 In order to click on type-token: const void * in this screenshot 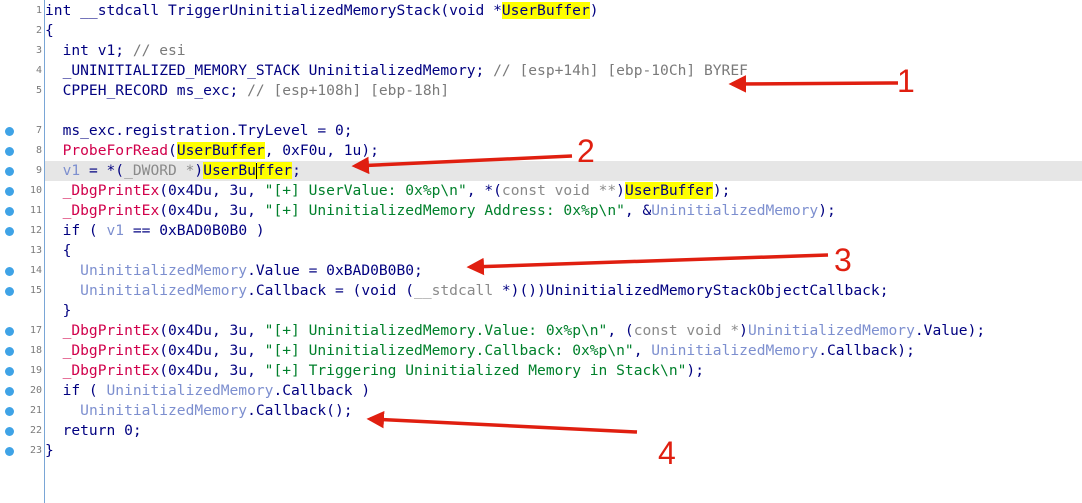, I will do `click(686, 330)`.